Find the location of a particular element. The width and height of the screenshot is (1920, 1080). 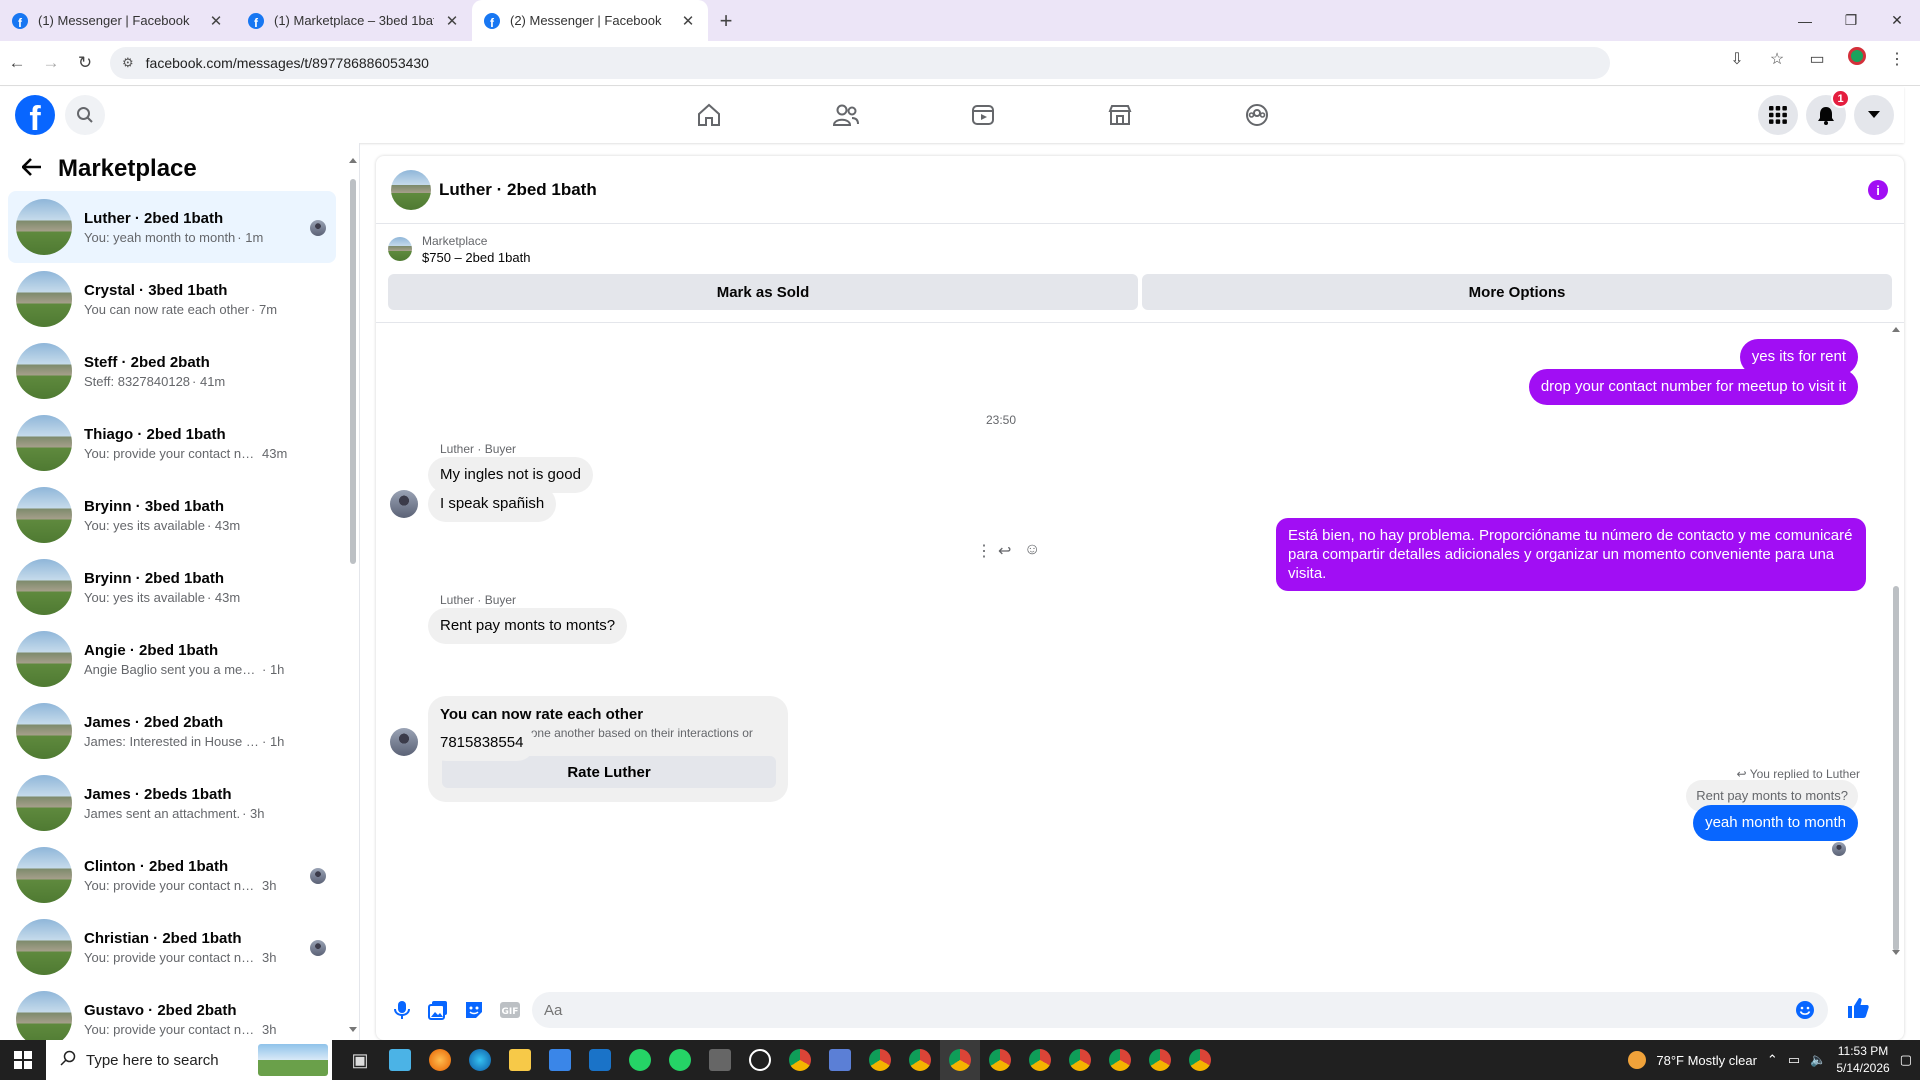

notifications-bell-icon: 1 is located at coordinates (1828, 112).